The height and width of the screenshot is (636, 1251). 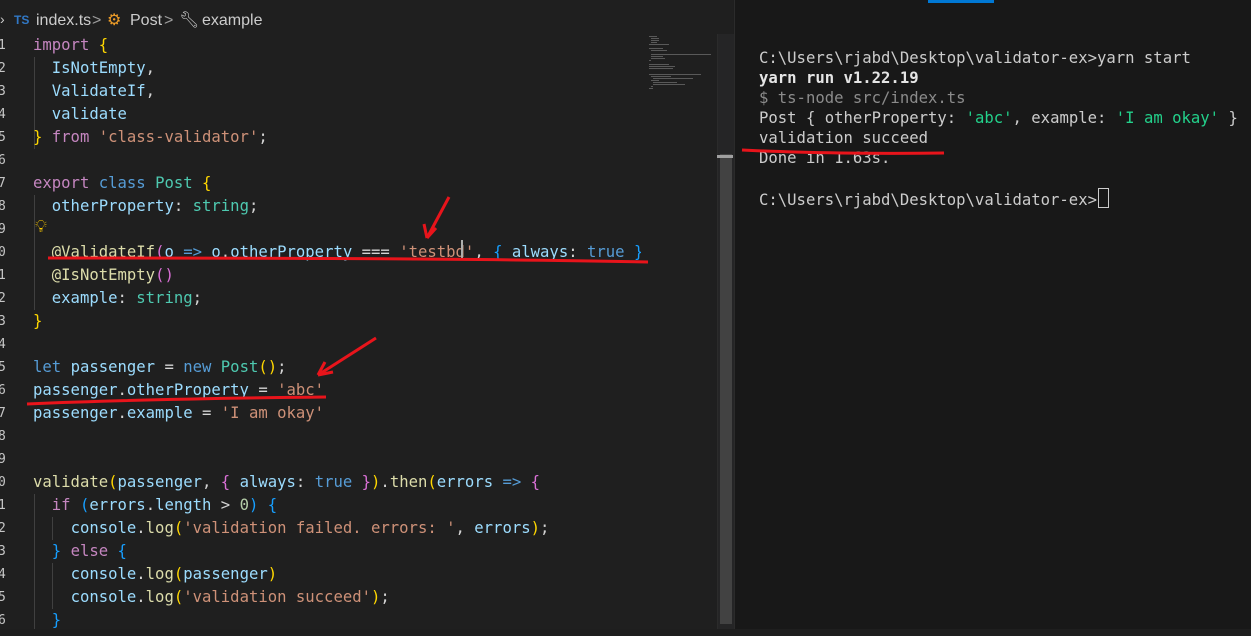 I want to click on code-token: console, so click(x=103, y=597).